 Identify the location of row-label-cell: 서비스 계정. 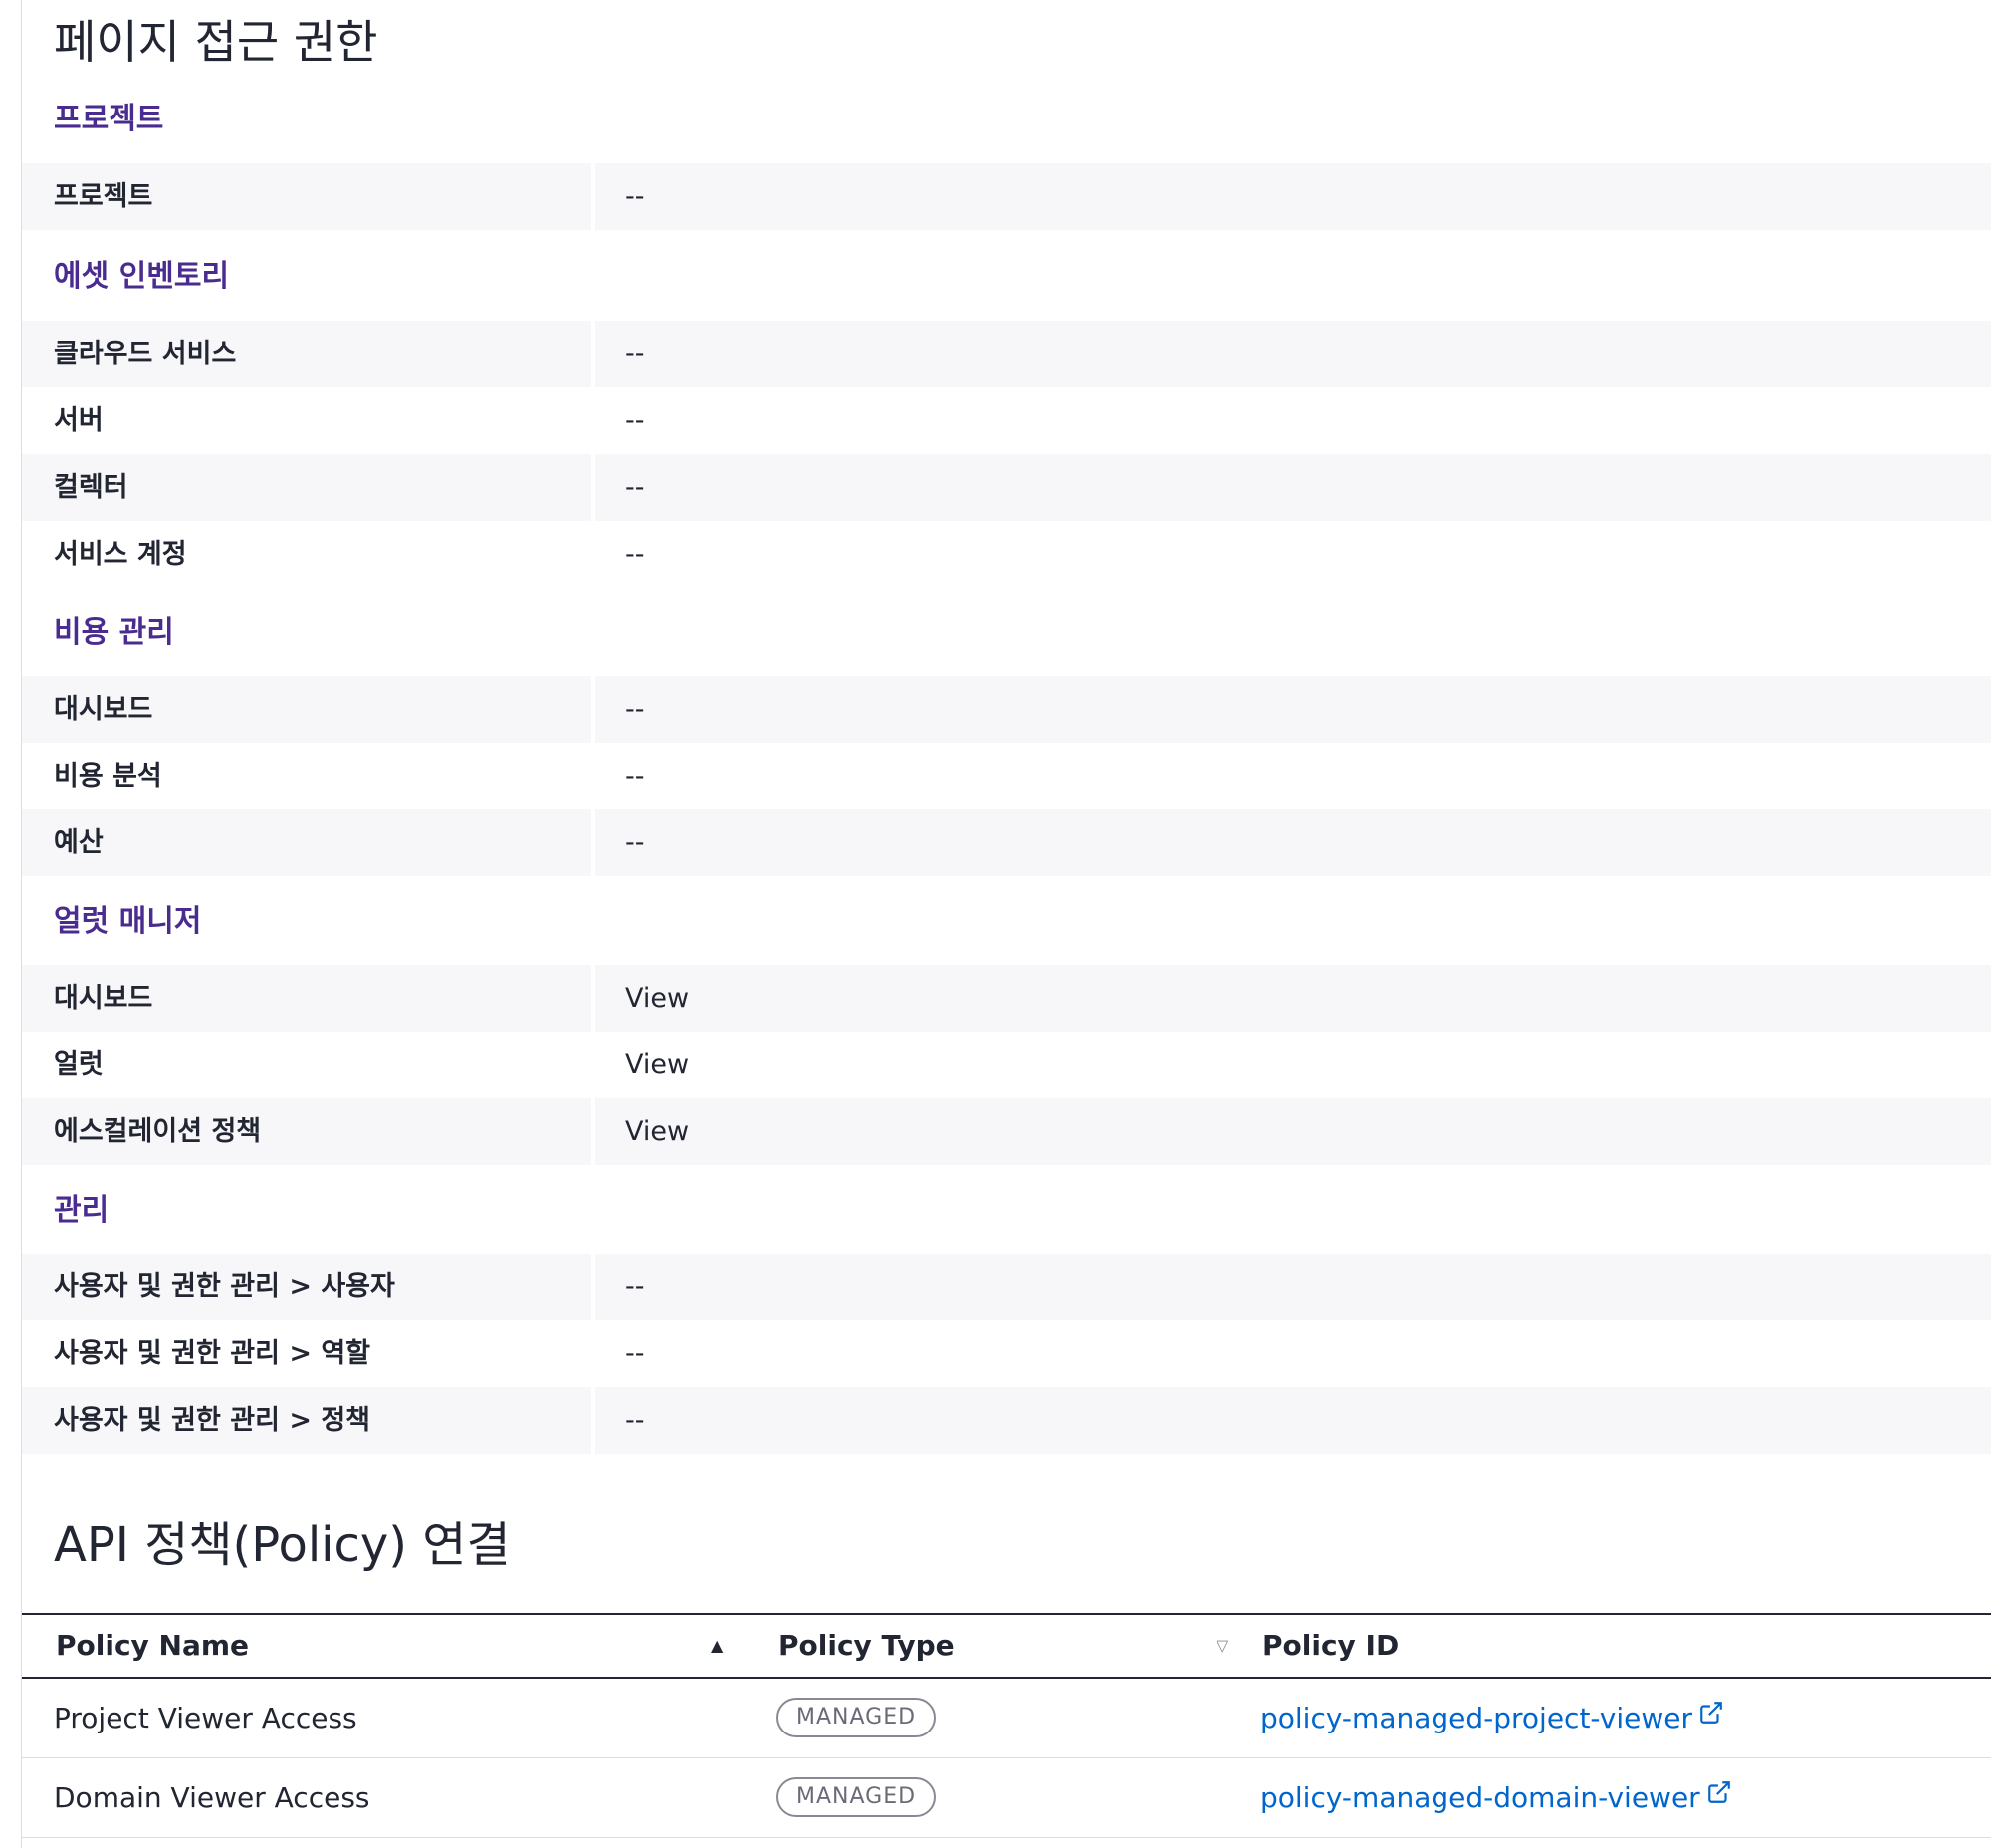
(306, 554).